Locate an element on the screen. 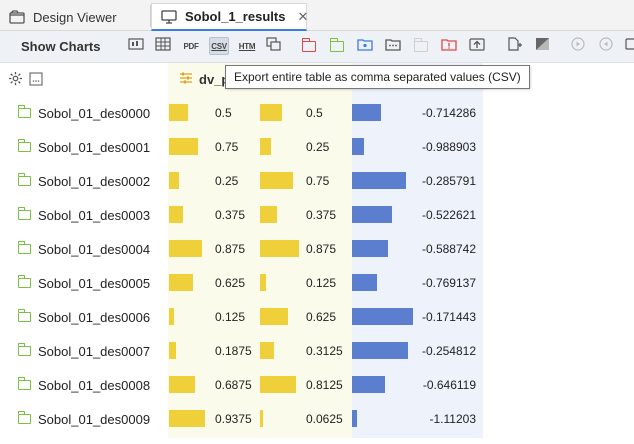  value-cell: -0.988903 is located at coordinates (448, 147).